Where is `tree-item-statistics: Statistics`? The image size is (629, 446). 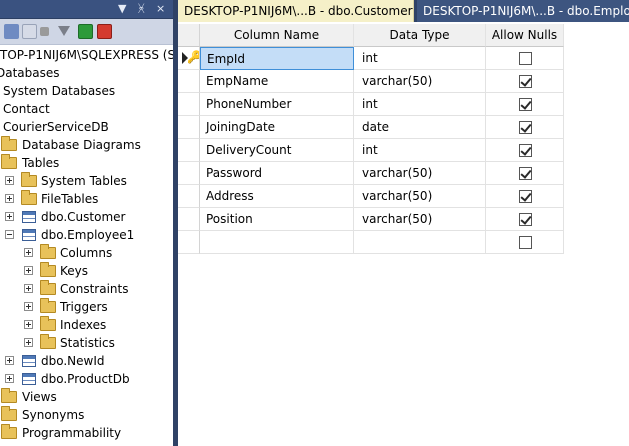
tree-item-statistics: Statistics is located at coordinates (86, 343).